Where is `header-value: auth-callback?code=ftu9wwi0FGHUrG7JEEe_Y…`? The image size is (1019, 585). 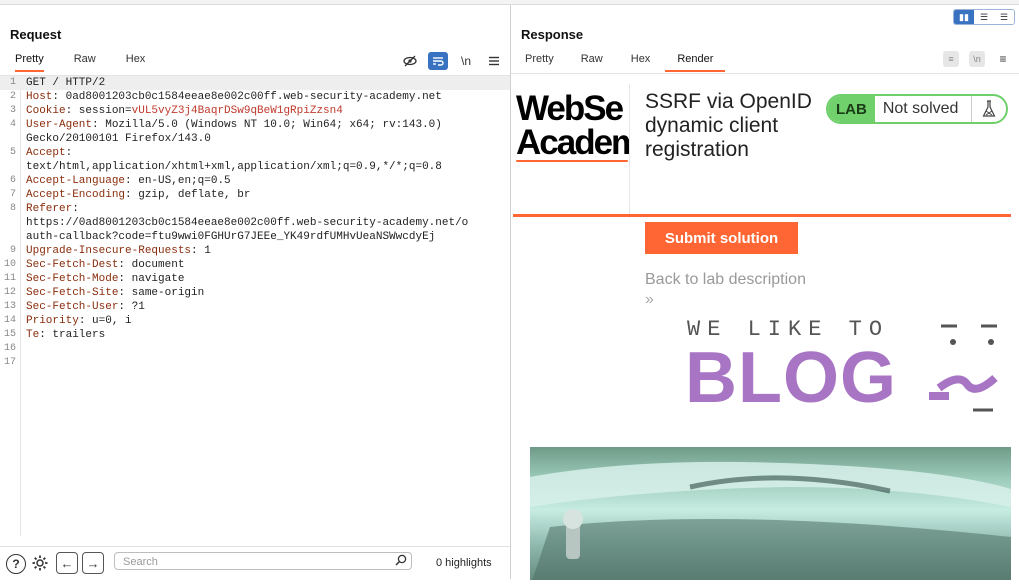
header-value: auth-callback?code=ftu9wwi0FGHUrG7JEEe_Y… is located at coordinates (231, 237).